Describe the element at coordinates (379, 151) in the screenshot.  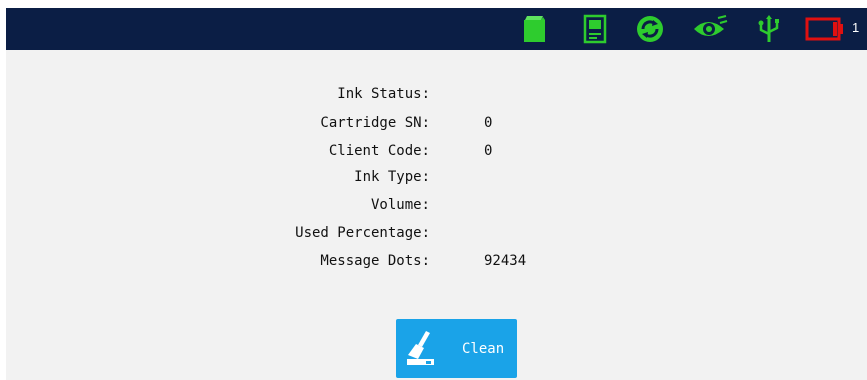
I see `client-code-label: Client Code:` at that location.